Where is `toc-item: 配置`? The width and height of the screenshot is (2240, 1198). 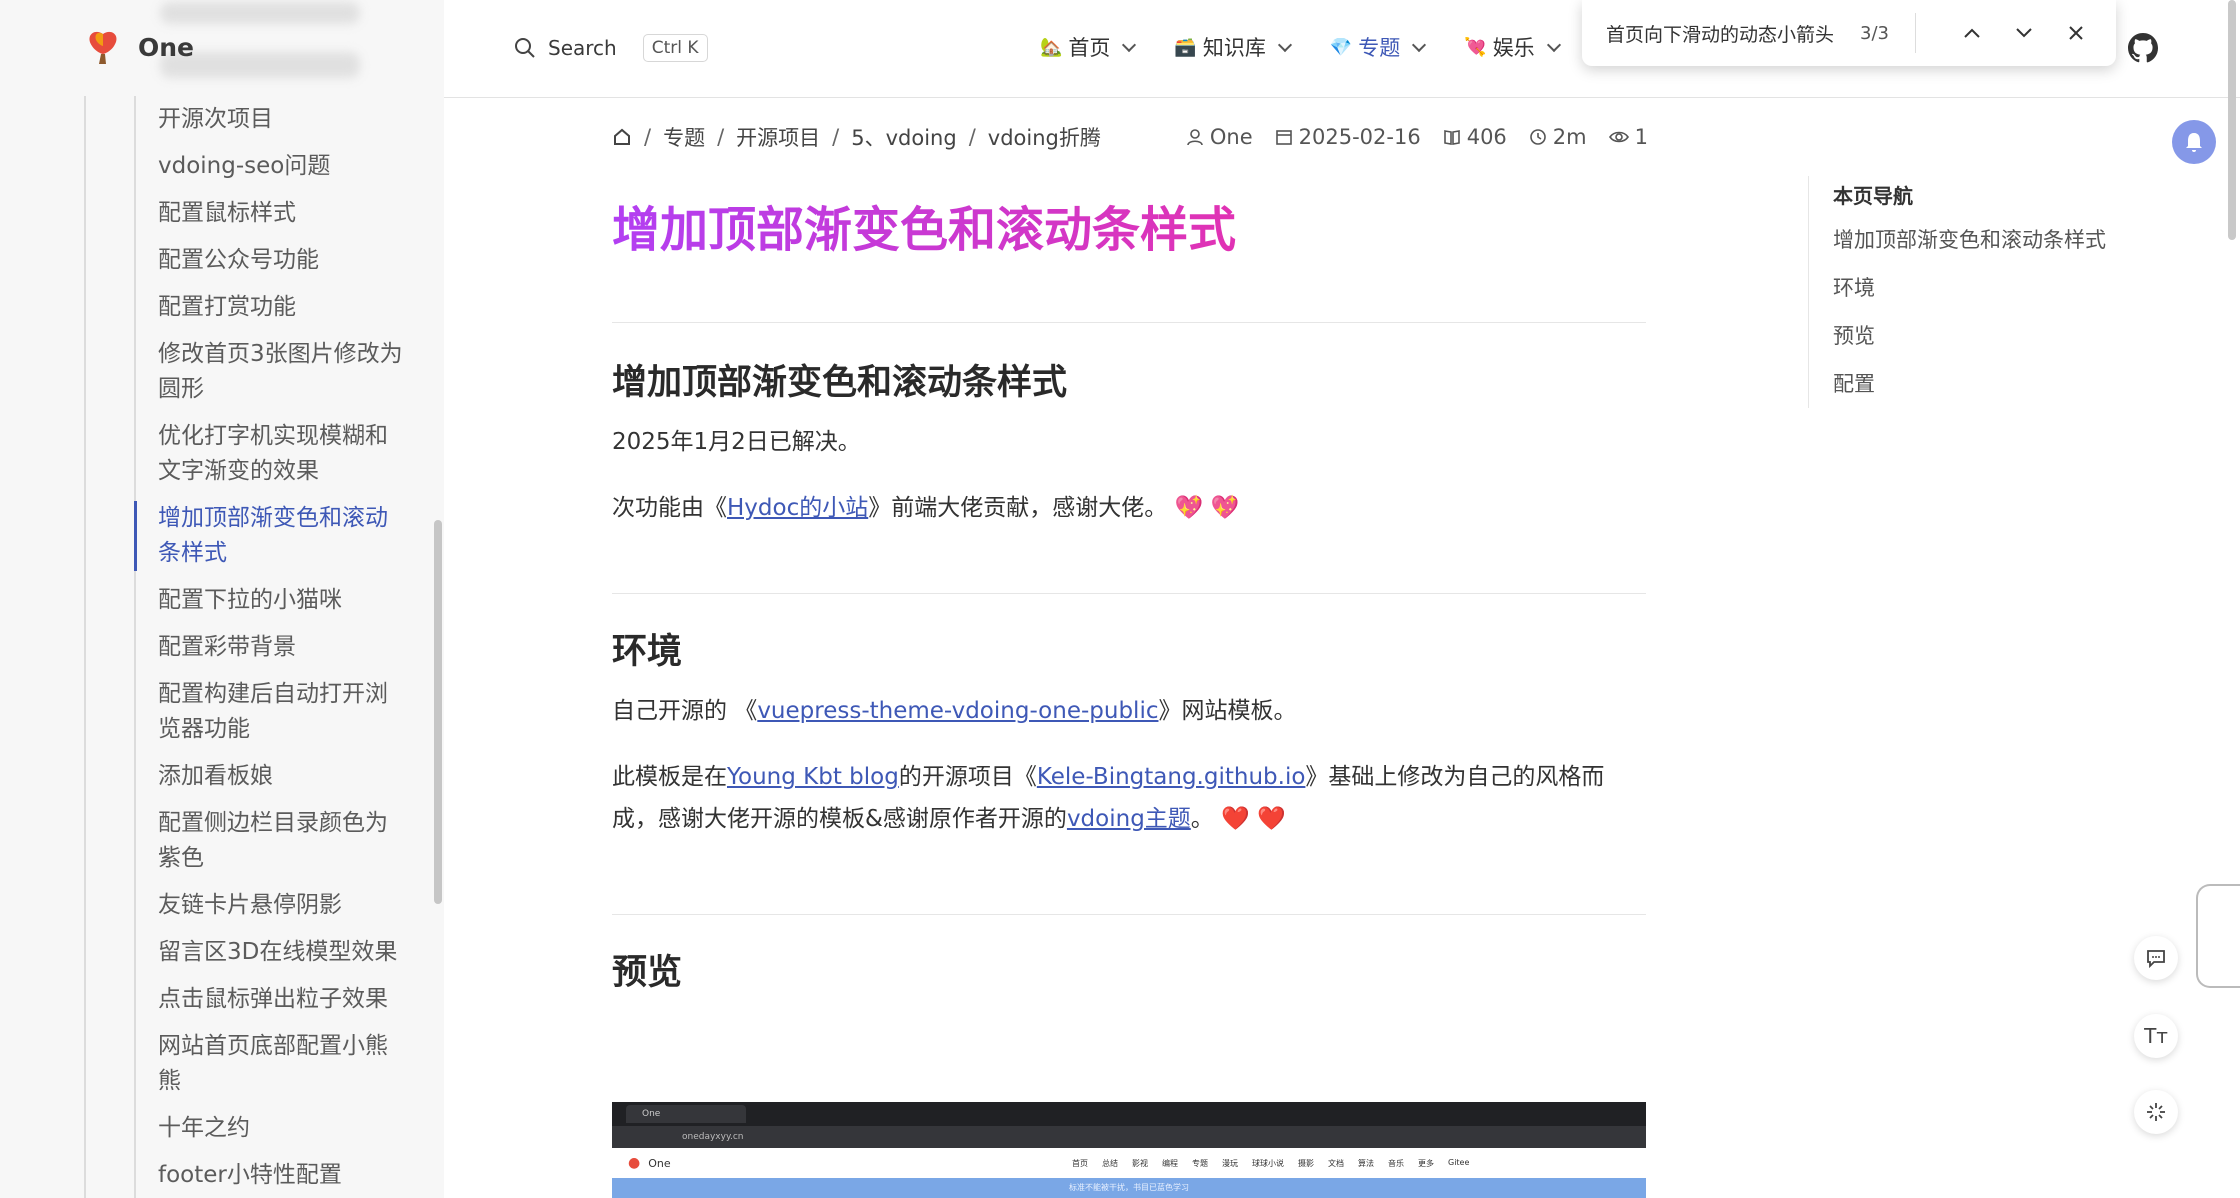
toc-item: 配置 is located at coordinates (1970, 384).